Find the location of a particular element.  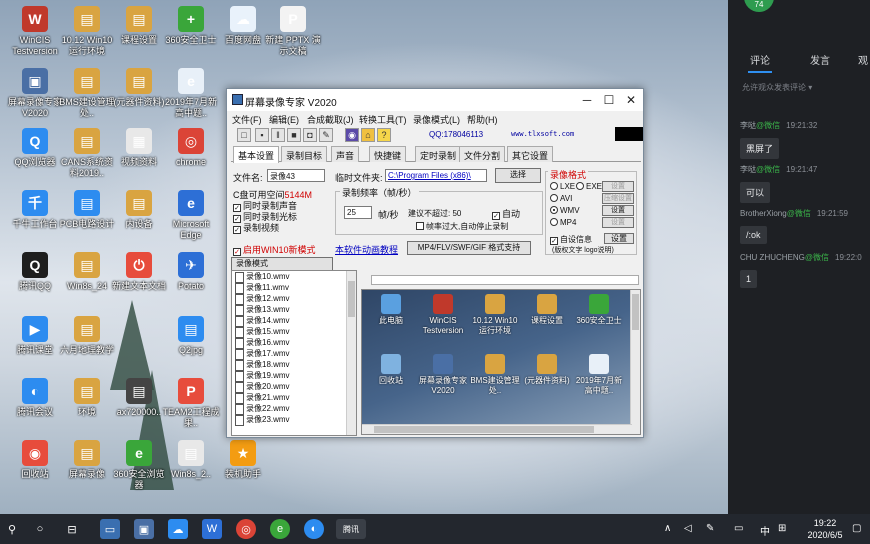

menu-convert: 转换工具(T) is located at coordinates (383, 119).